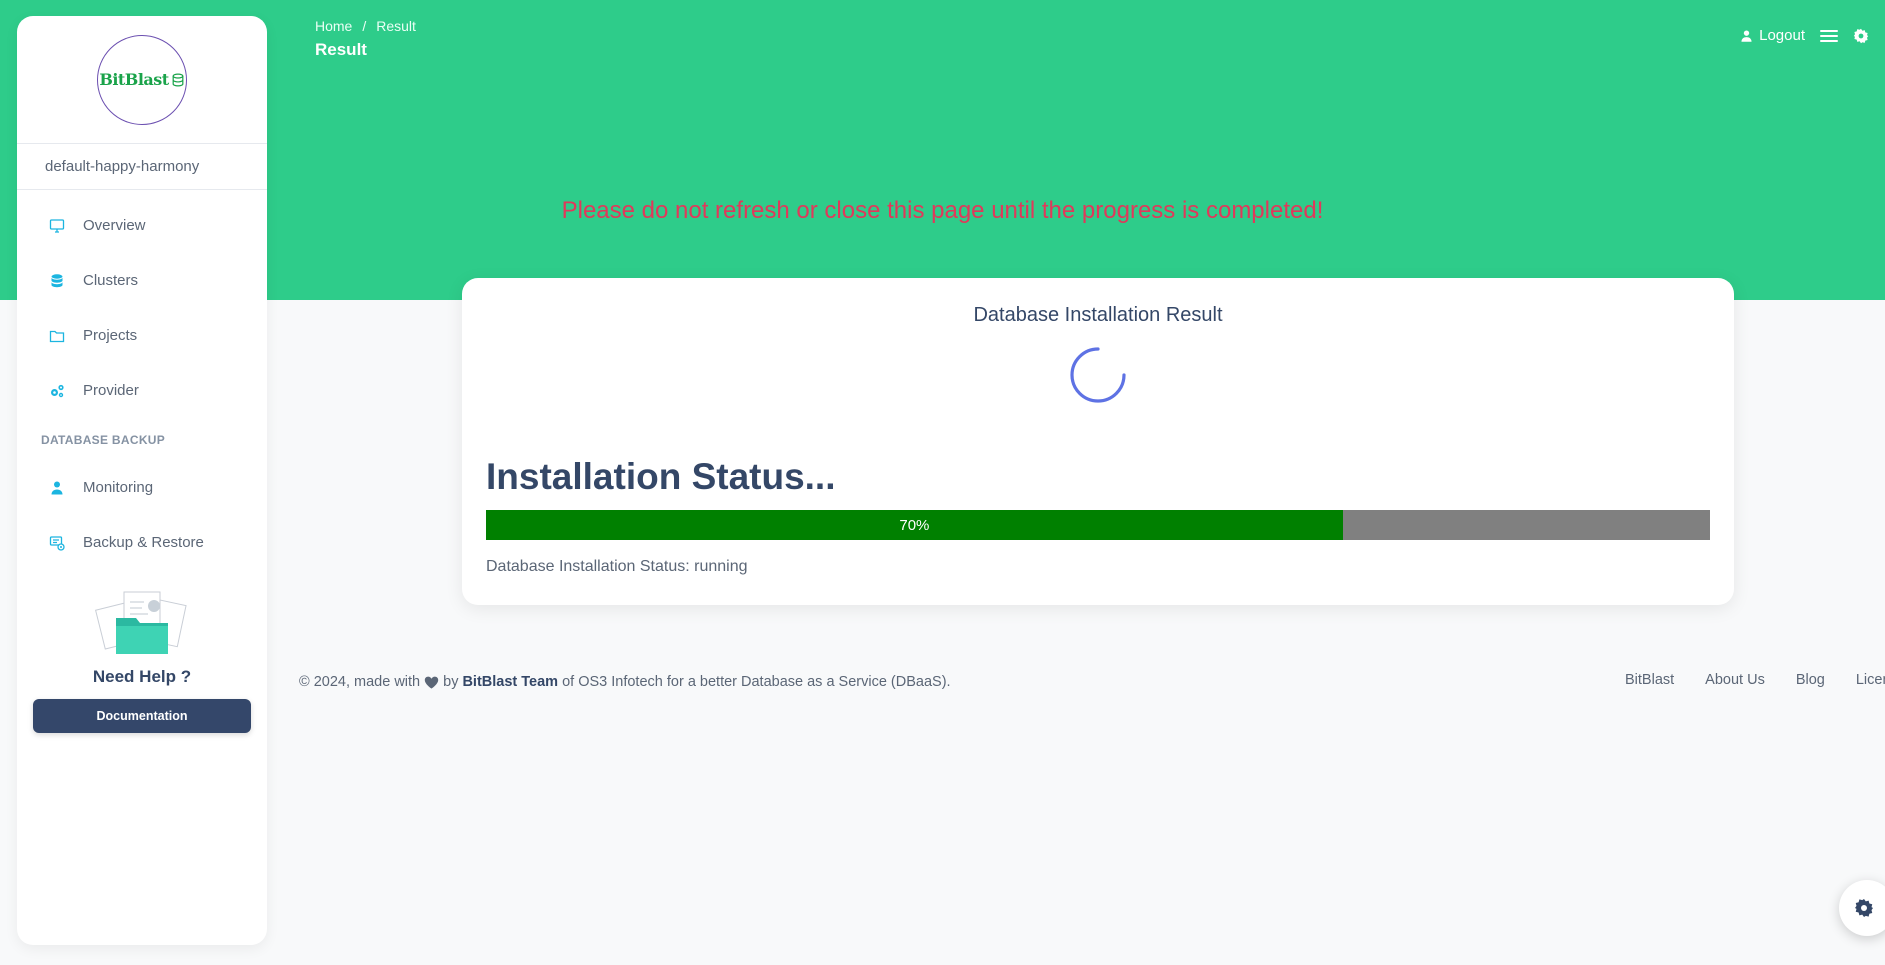 Image resolution: width=1885 pixels, height=965 pixels. I want to click on sidebar-item-backup-restore: Backup & Restore, so click(142, 542).